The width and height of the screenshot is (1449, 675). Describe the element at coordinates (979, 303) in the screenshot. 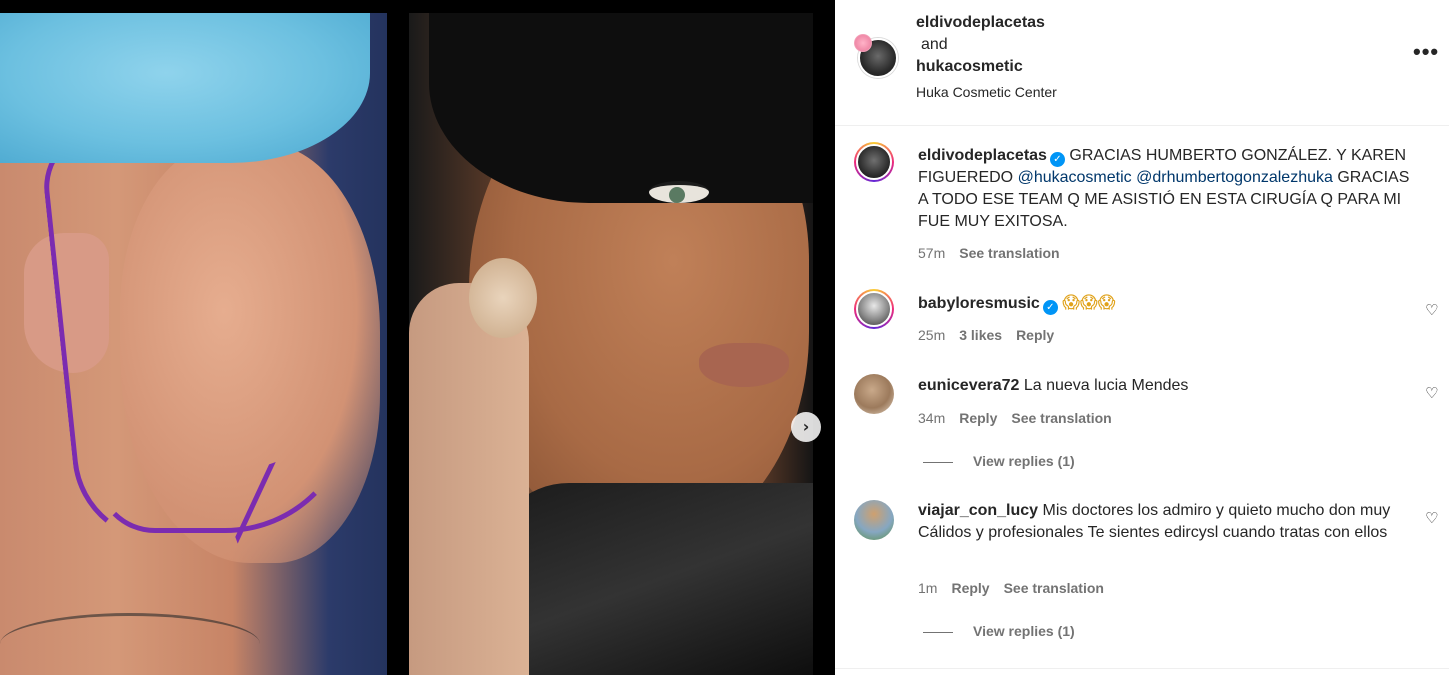

I see `commenter-username: babyloresmusic` at that location.